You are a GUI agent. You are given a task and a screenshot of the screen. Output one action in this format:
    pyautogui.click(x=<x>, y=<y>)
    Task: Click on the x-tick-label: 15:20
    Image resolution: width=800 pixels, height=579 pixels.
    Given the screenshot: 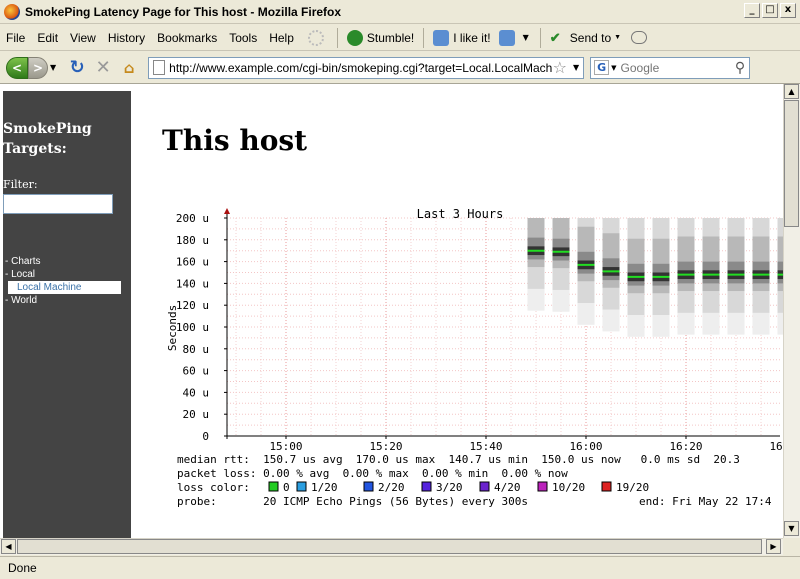 What is the action you would take?
    pyautogui.click(x=385, y=446)
    